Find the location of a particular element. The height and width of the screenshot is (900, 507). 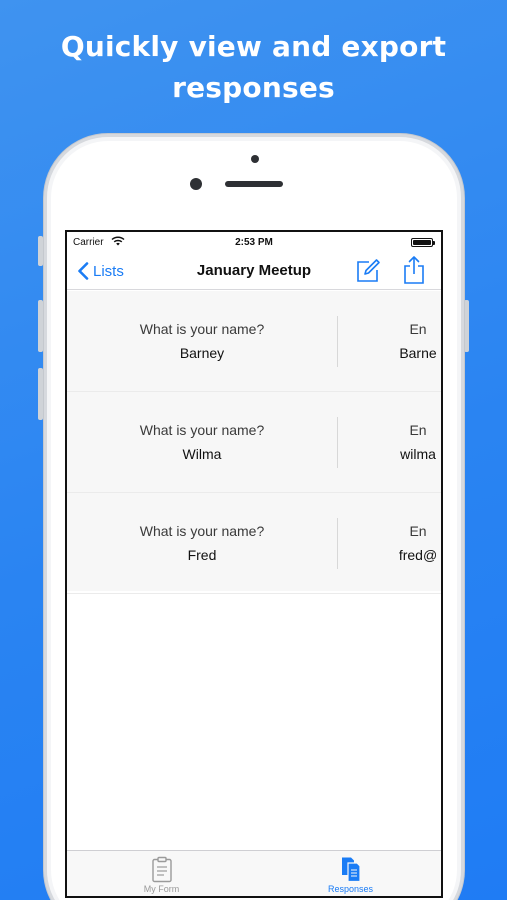

share-icon is located at coordinates (414, 270).